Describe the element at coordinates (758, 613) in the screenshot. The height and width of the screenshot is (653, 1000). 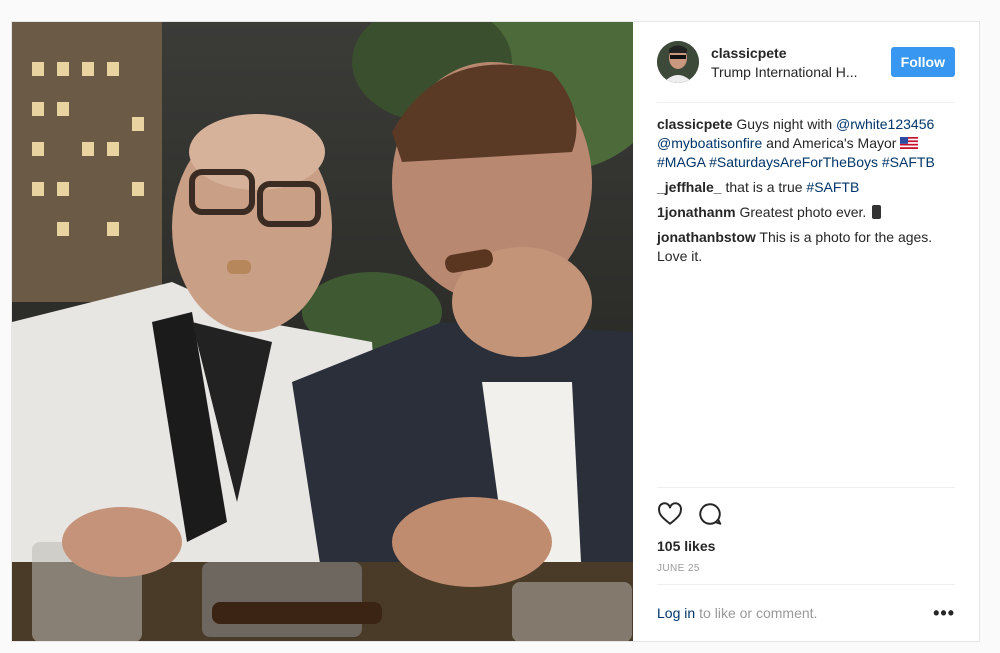
I see `login-prompt-text: to like or comment.` at that location.